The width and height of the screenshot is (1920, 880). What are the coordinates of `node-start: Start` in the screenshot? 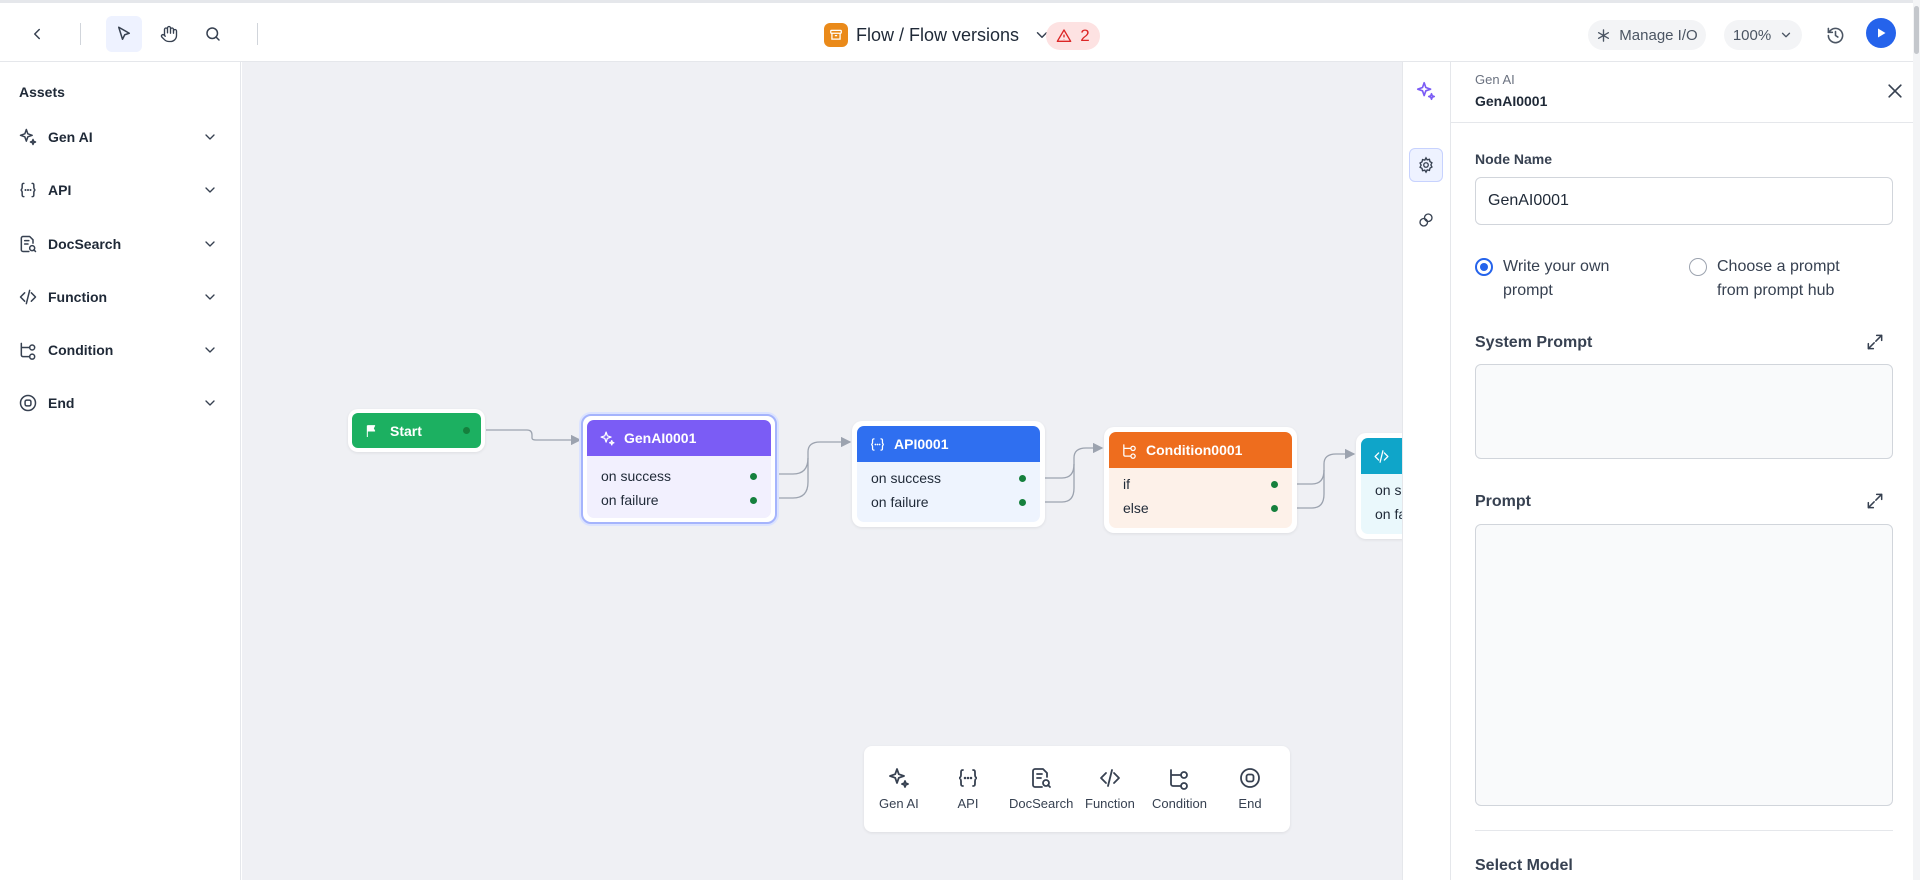 It's located at (416, 430).